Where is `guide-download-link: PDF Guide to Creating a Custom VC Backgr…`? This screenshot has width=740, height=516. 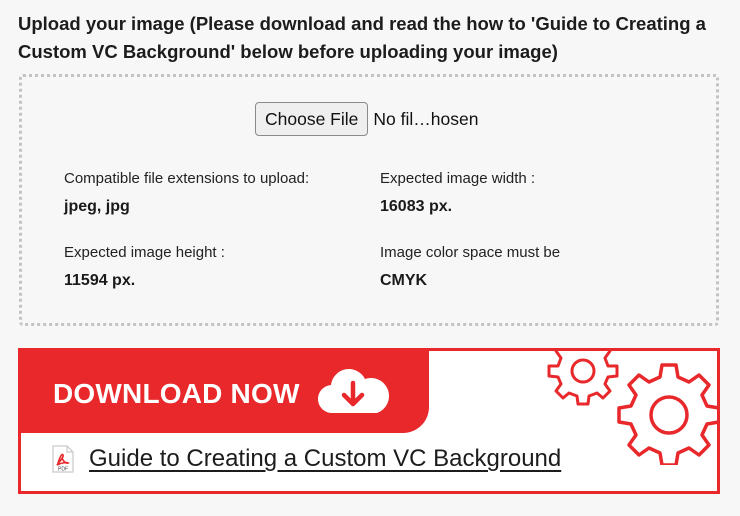
guide-download-link: PDF Guide to Creating a Custom VC Backgr… is located at coordinates (306, 459).